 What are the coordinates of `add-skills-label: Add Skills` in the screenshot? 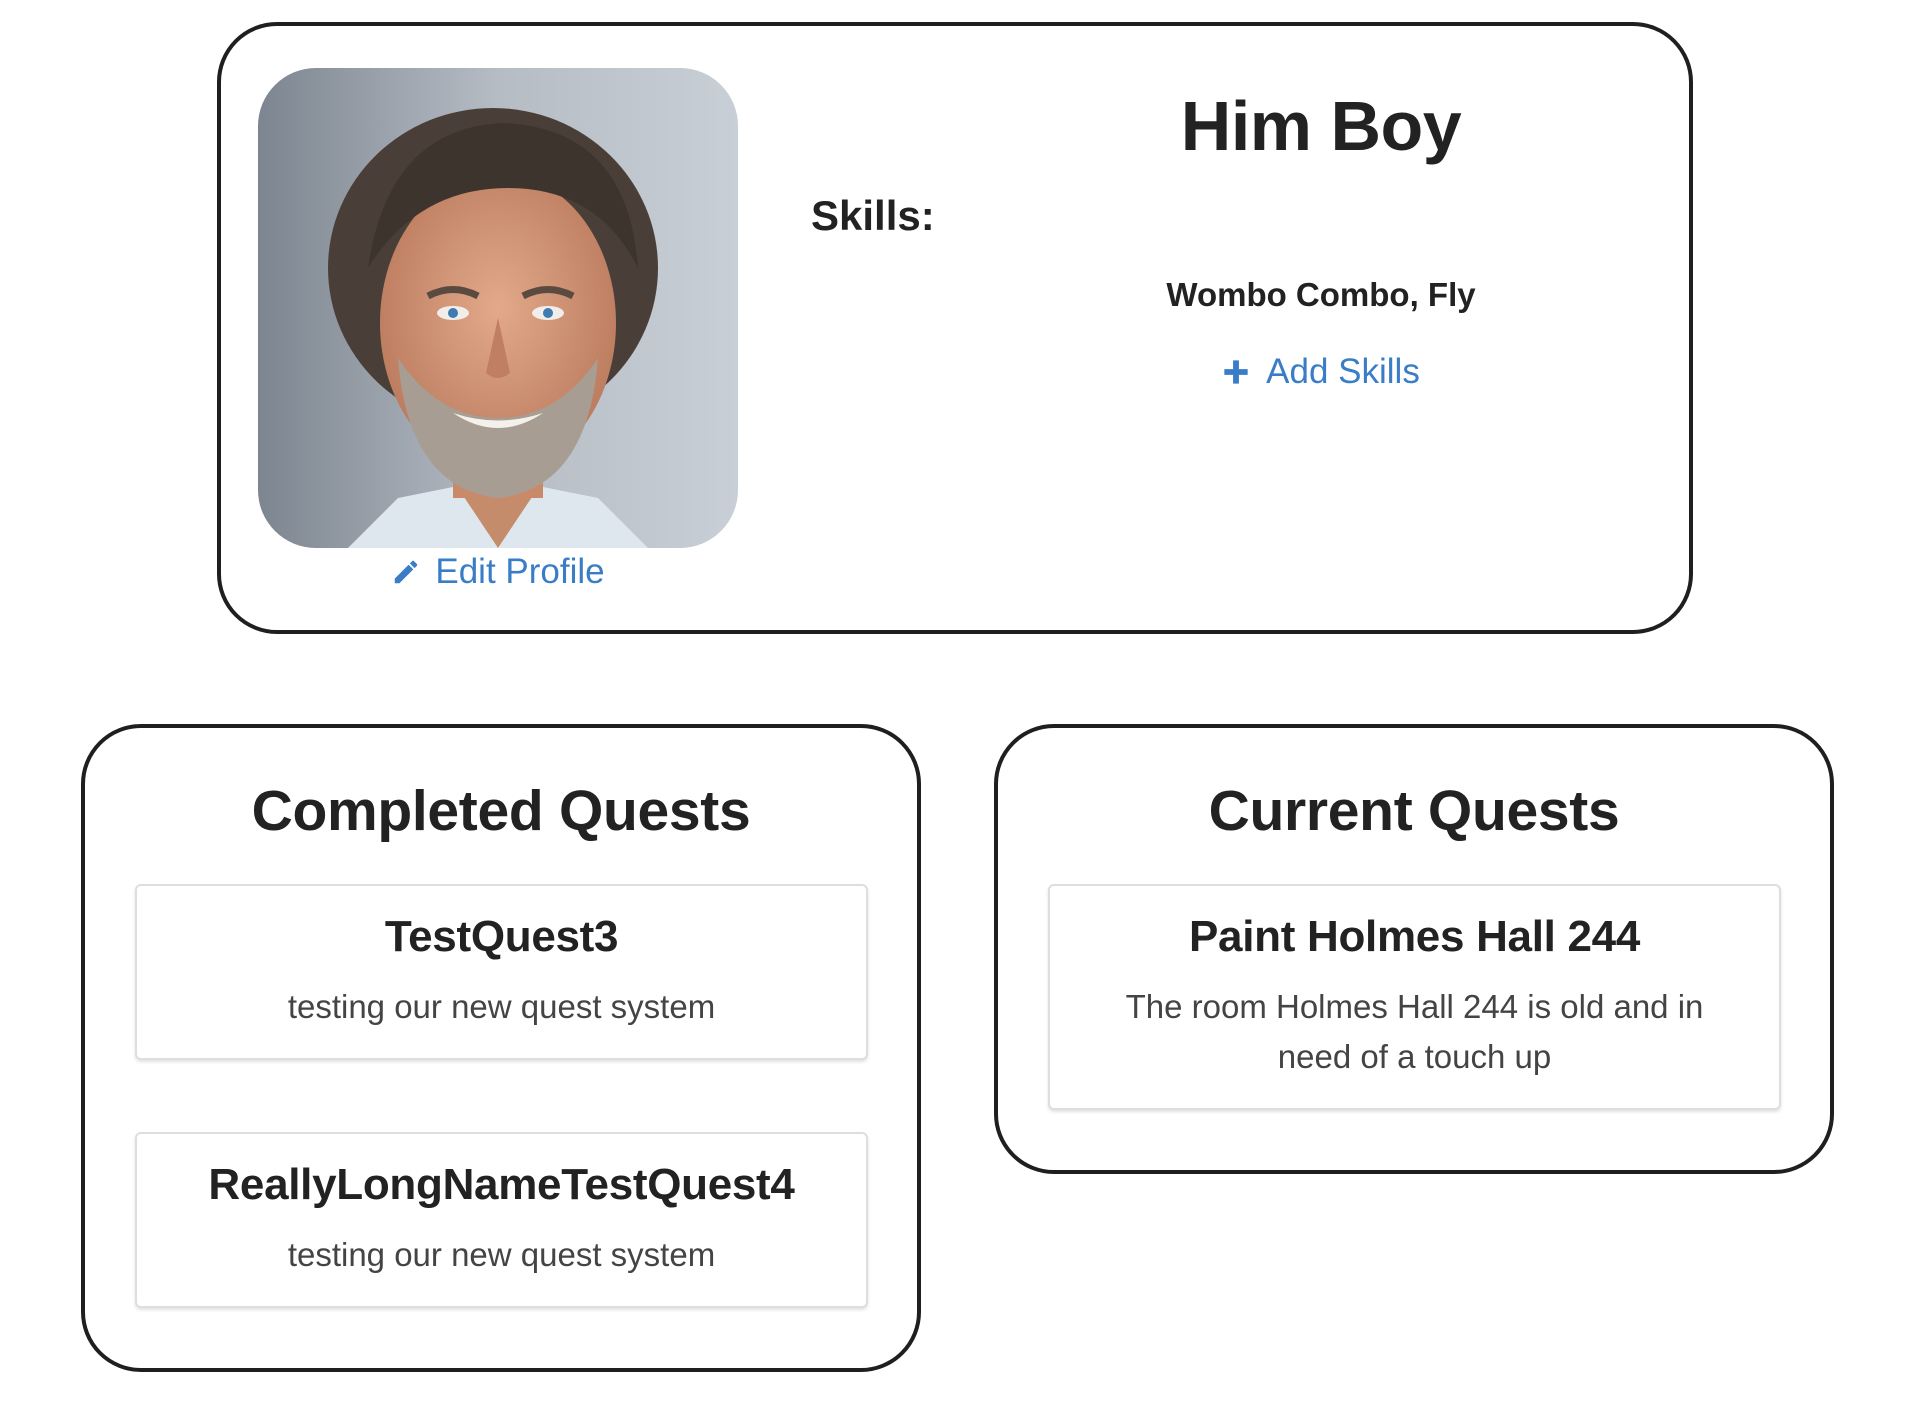 It's located at (1343, 371).